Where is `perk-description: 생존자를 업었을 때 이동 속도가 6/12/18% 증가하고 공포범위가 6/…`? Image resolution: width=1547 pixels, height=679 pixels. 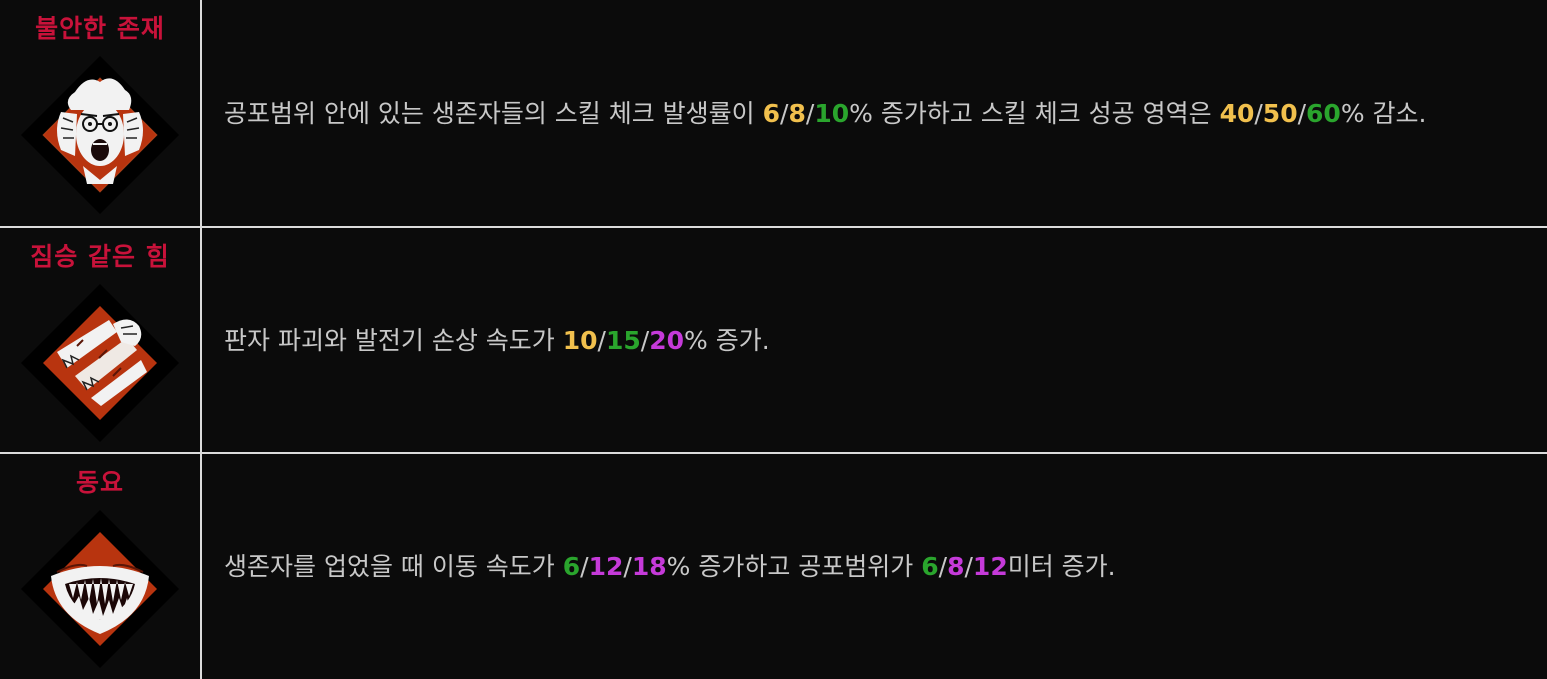 perk-description: 생존자를 업었을 때 이동 속도가 6/12/18% 증가하고 공포범위가 6/… is located at coordinates (670, 566).